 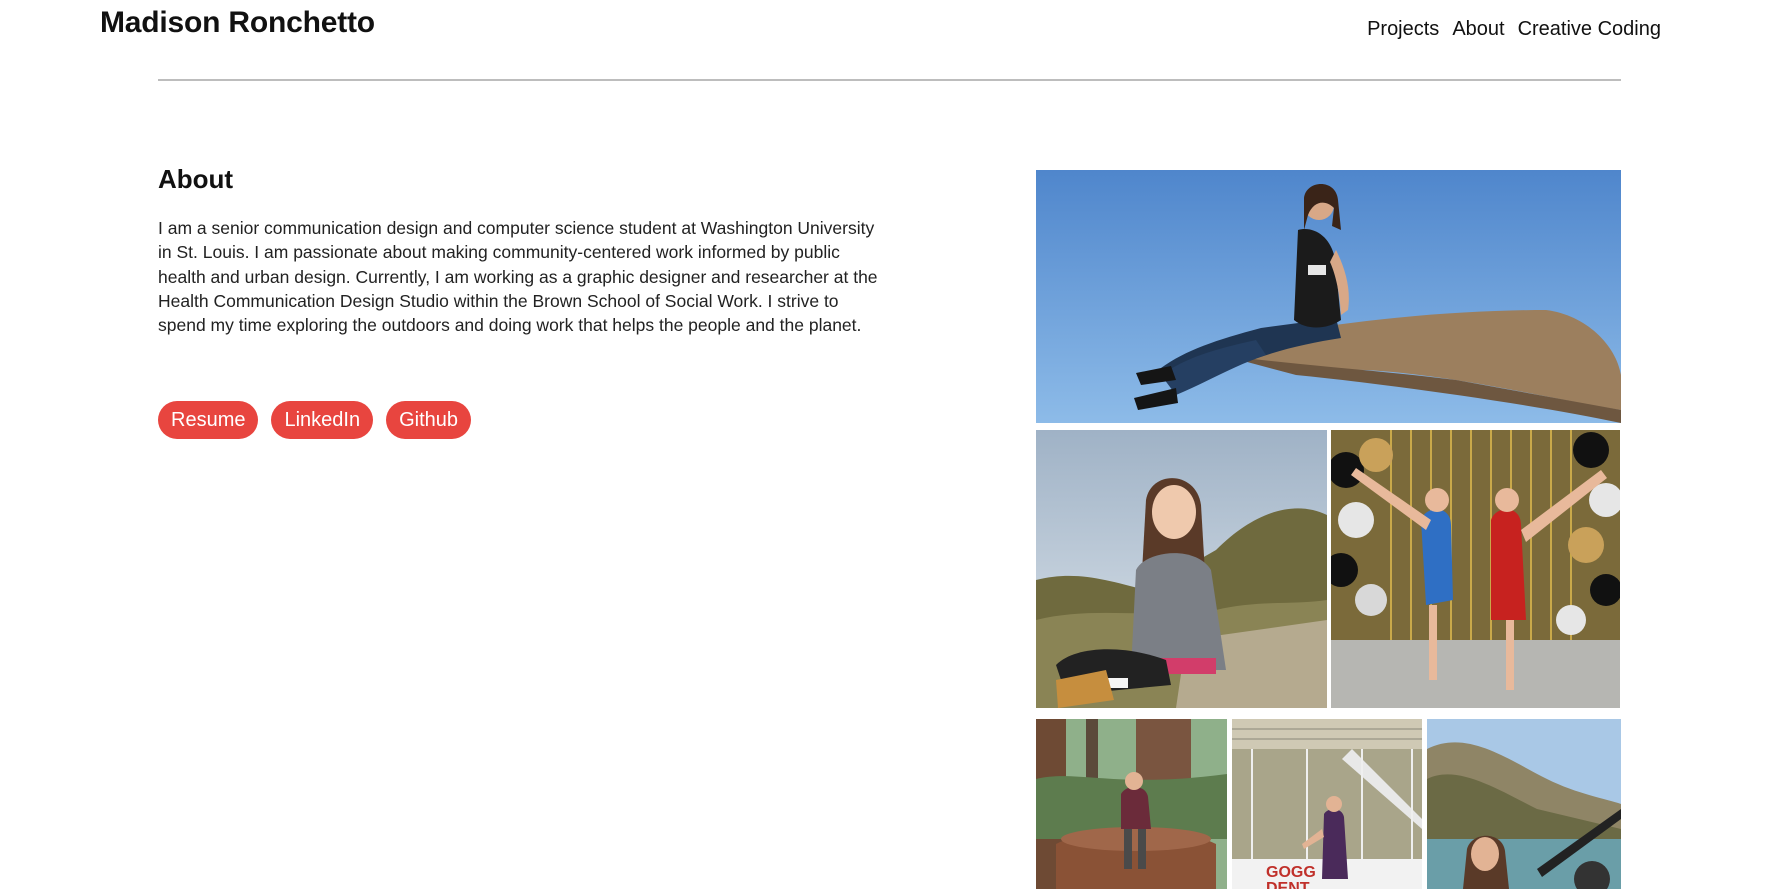 I want to click on photo-ice-rink: GOGG DENT, so click(x=1327, y=804).